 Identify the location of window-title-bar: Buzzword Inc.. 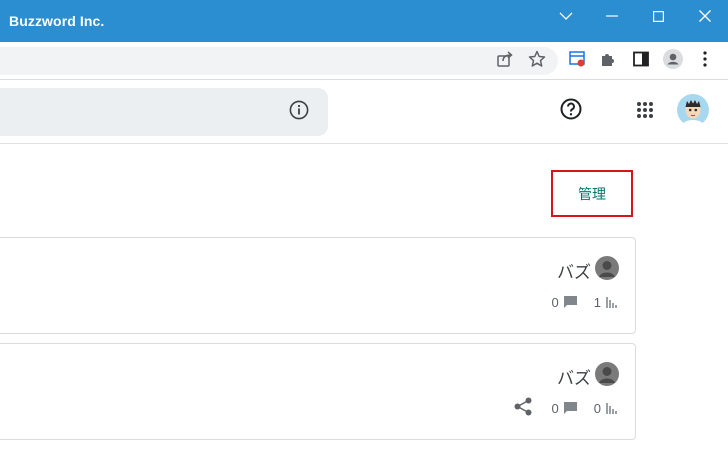
(364, 21).